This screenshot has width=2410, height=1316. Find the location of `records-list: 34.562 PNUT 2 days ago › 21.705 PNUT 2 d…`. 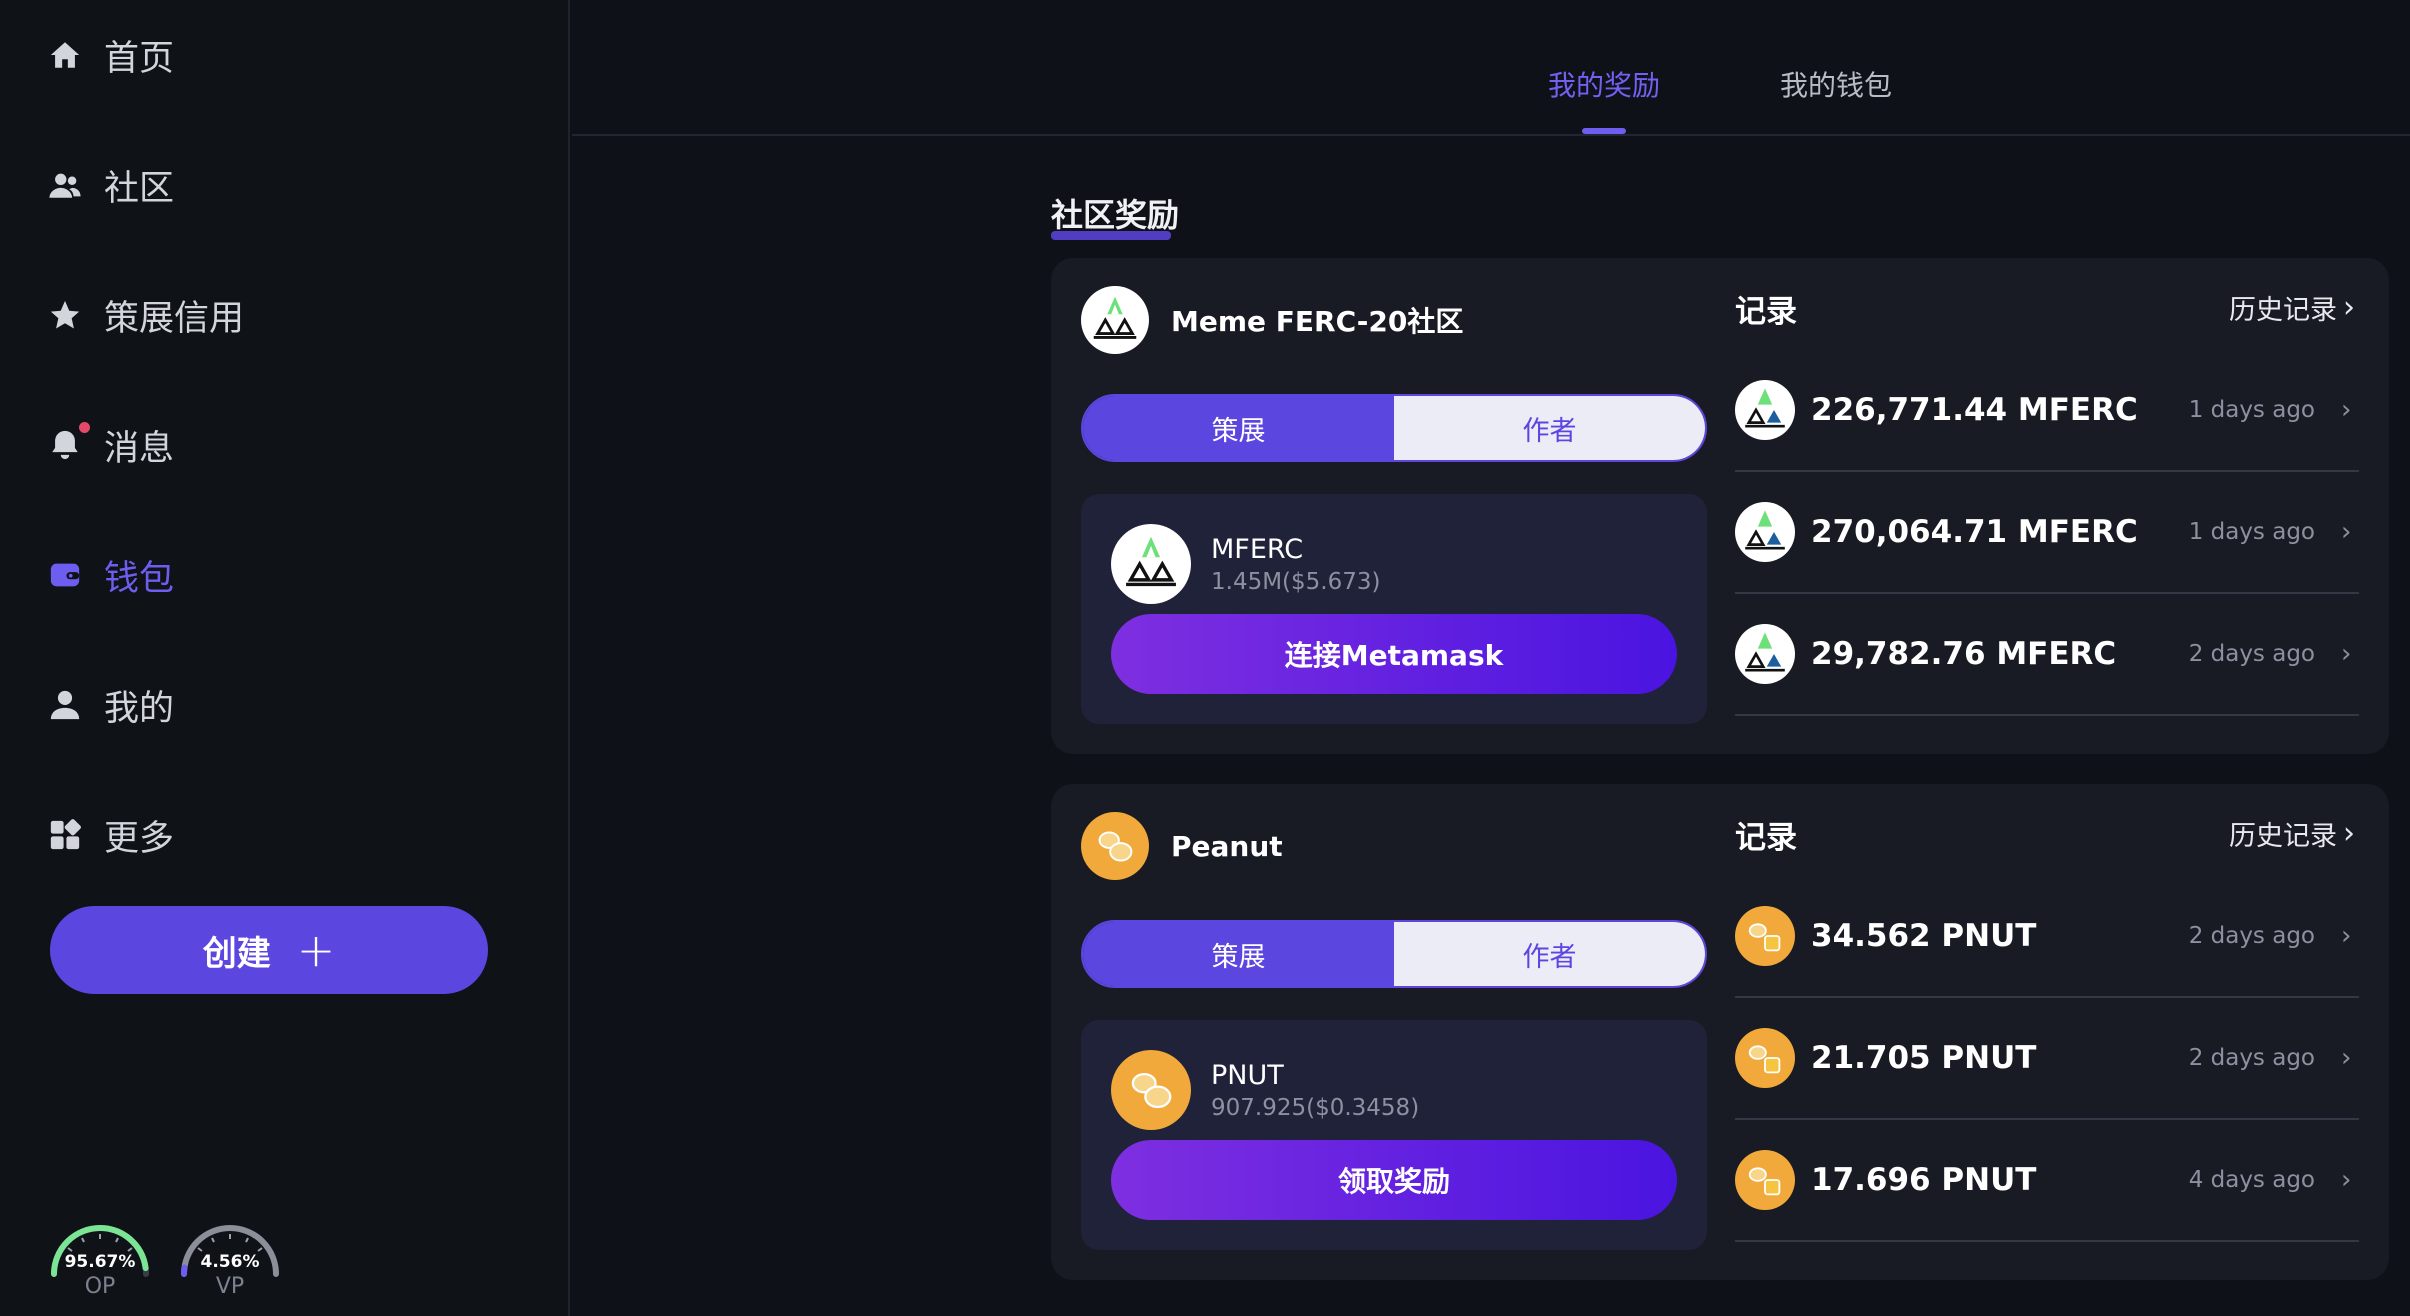

records-list: 34.562 PNUT 2 days ago › 21.705 PNUT 2 d… is located at coordinates (2047, 1059).